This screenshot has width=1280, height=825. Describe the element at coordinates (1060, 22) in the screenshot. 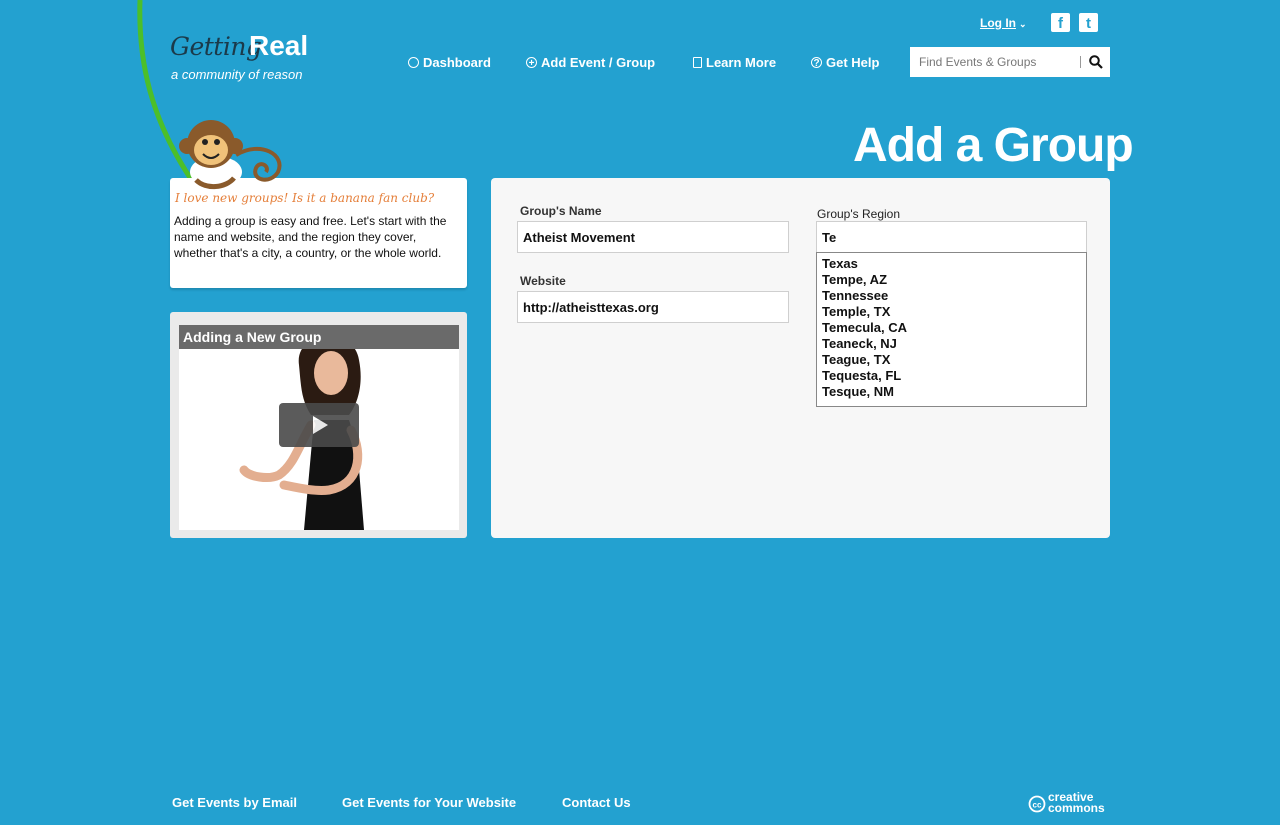

I see `facebook-icon: f` at that location.